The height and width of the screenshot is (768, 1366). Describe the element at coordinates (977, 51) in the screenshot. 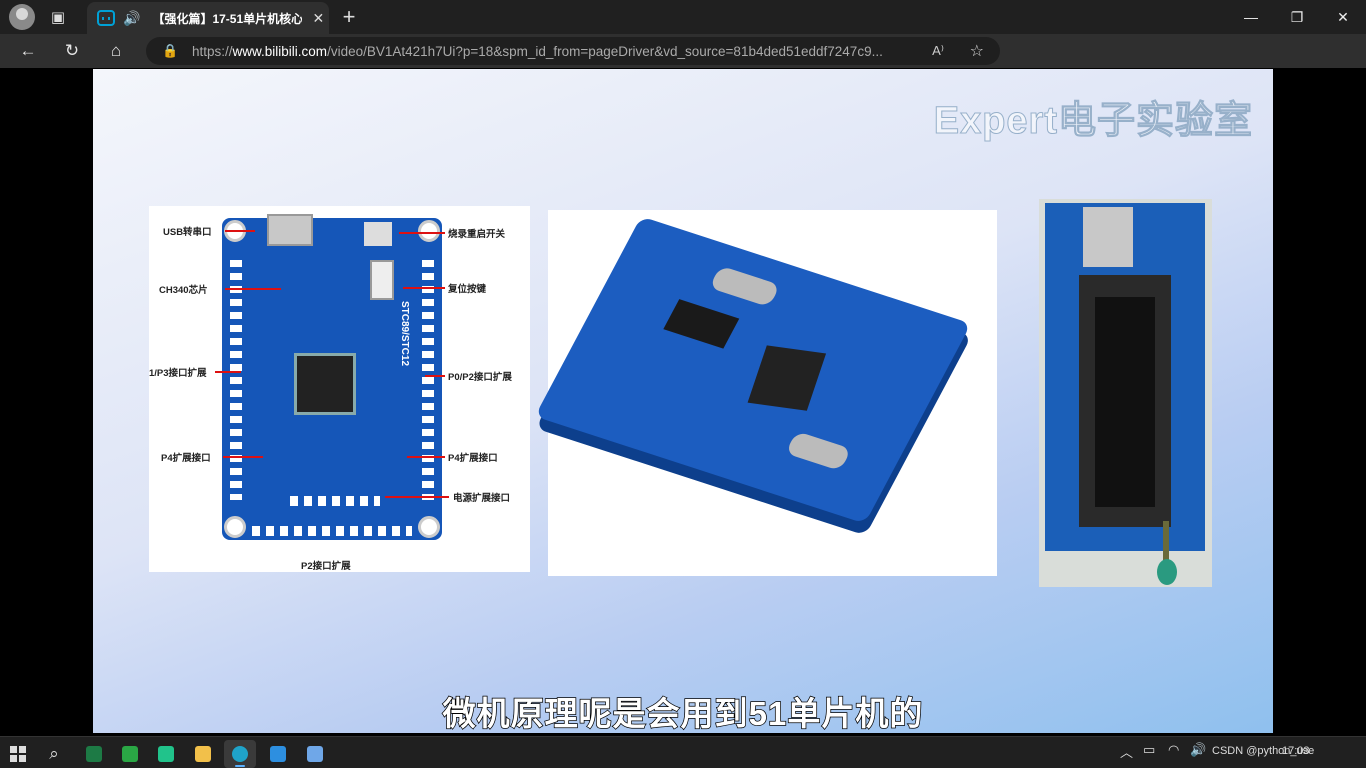

I see `favorite-star-icon: ☆` at that location.